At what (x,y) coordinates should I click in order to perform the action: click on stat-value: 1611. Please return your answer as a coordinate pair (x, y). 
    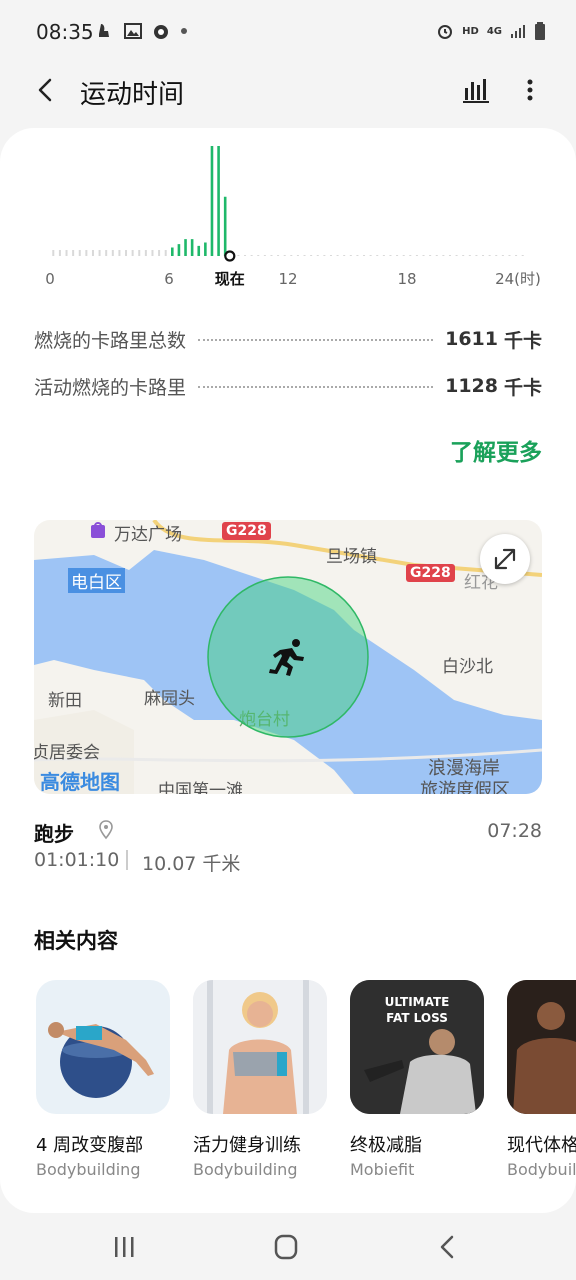
    Looking at the image, I should click on (471, 339).